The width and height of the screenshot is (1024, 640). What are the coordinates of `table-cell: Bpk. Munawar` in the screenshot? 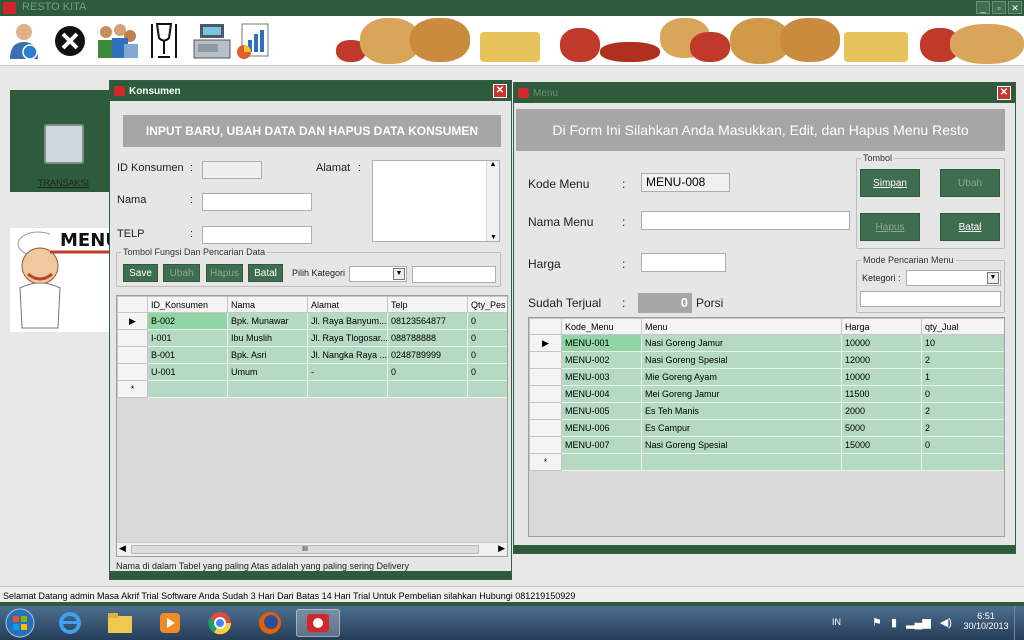 It's located at (267, 321).